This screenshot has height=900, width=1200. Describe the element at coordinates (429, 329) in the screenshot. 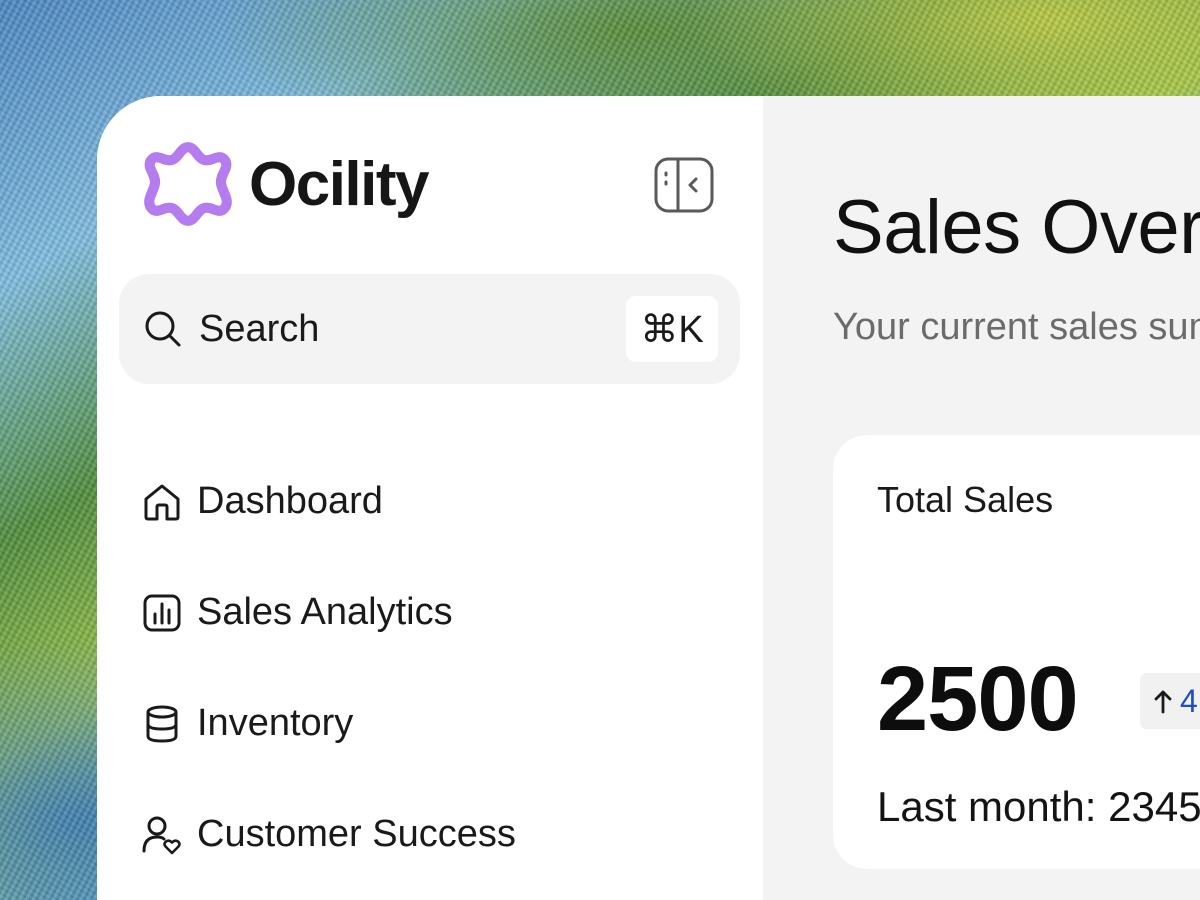

I see `search-bar: Search ⌘K` at that location.